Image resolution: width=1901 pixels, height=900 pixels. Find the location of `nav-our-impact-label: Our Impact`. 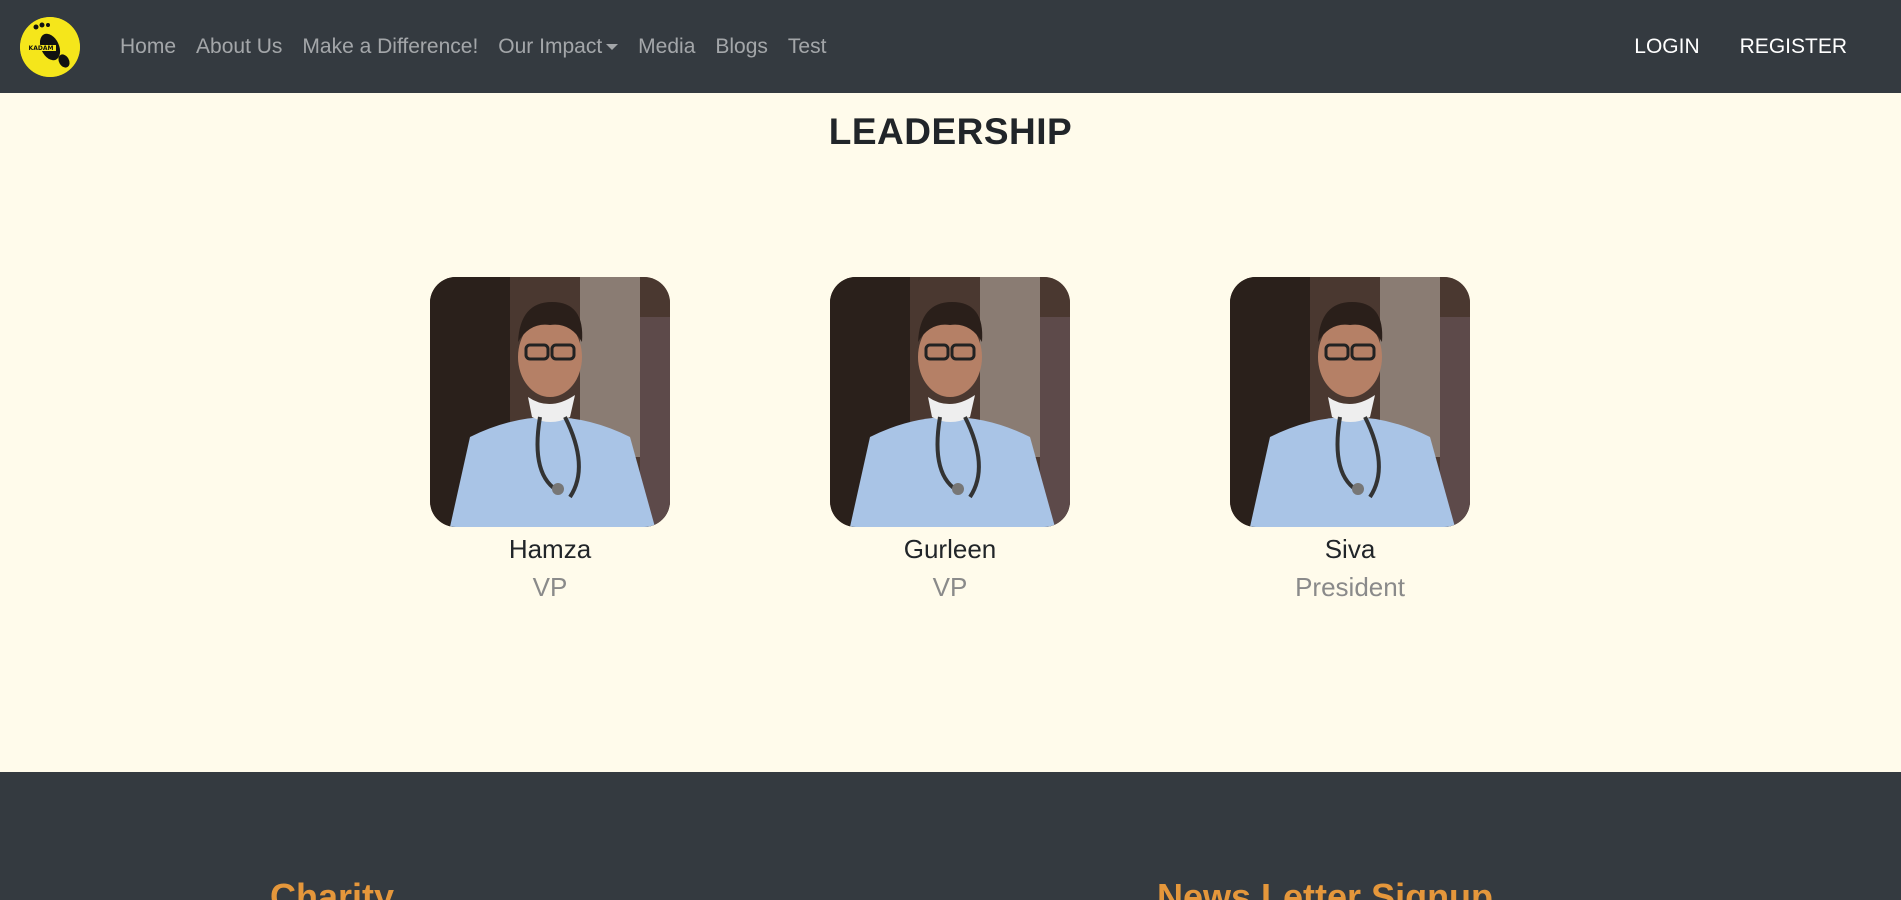

nav-our-impact-label: Our Impact is located at coordinates (550, 46).